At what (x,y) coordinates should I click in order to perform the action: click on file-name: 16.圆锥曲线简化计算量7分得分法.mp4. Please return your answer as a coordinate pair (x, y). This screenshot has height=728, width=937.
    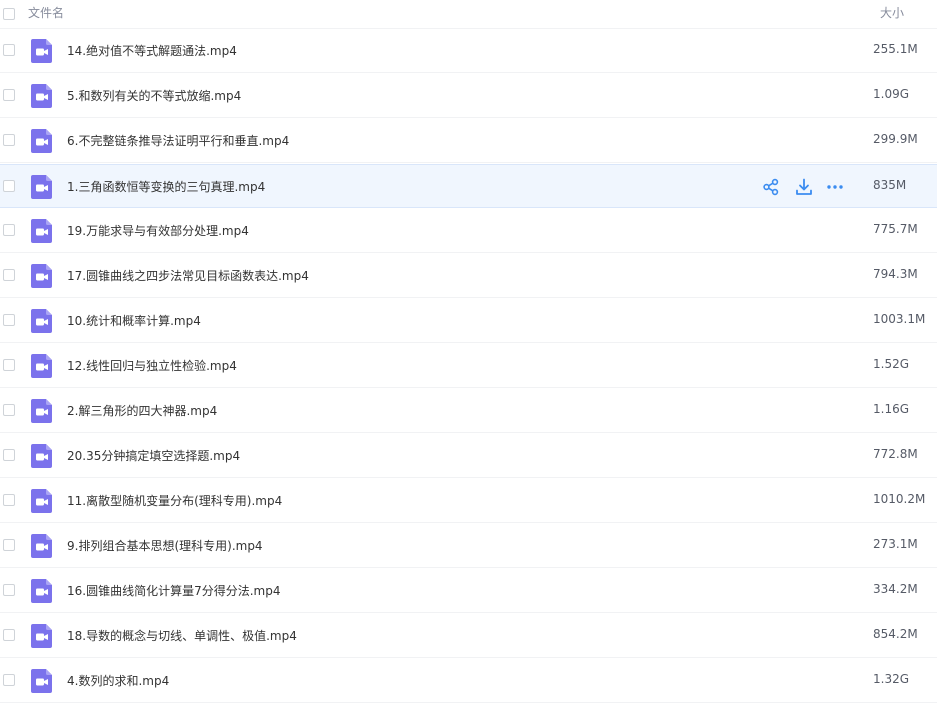
    Looking at the image, I should click on (173, 590).